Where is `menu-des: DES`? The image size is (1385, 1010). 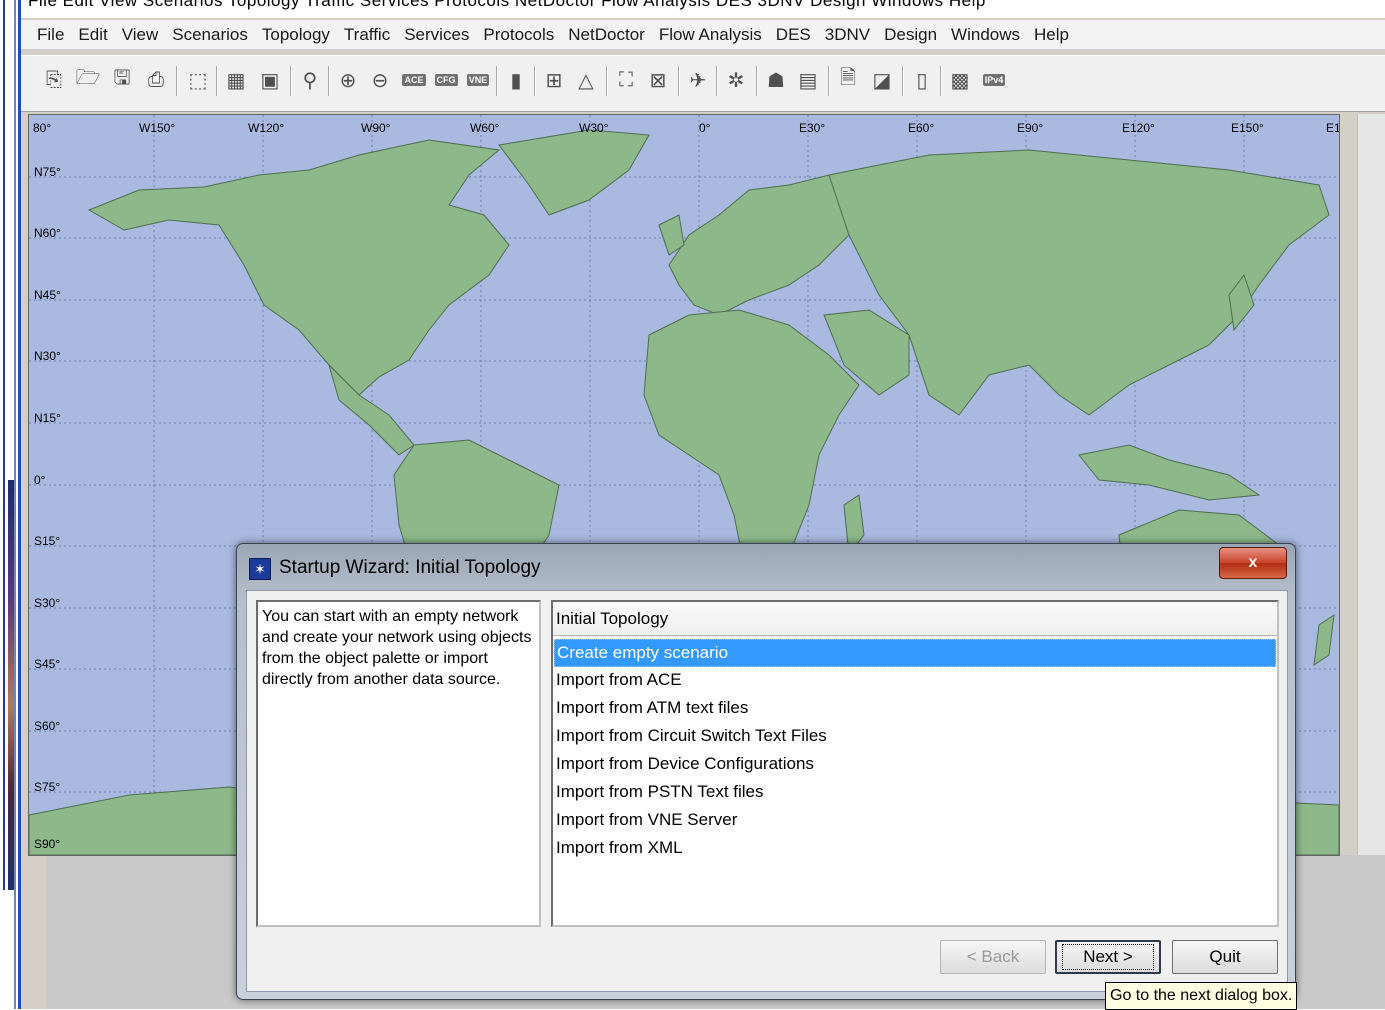
menu-des: DES is located at coordinates (793, 35).